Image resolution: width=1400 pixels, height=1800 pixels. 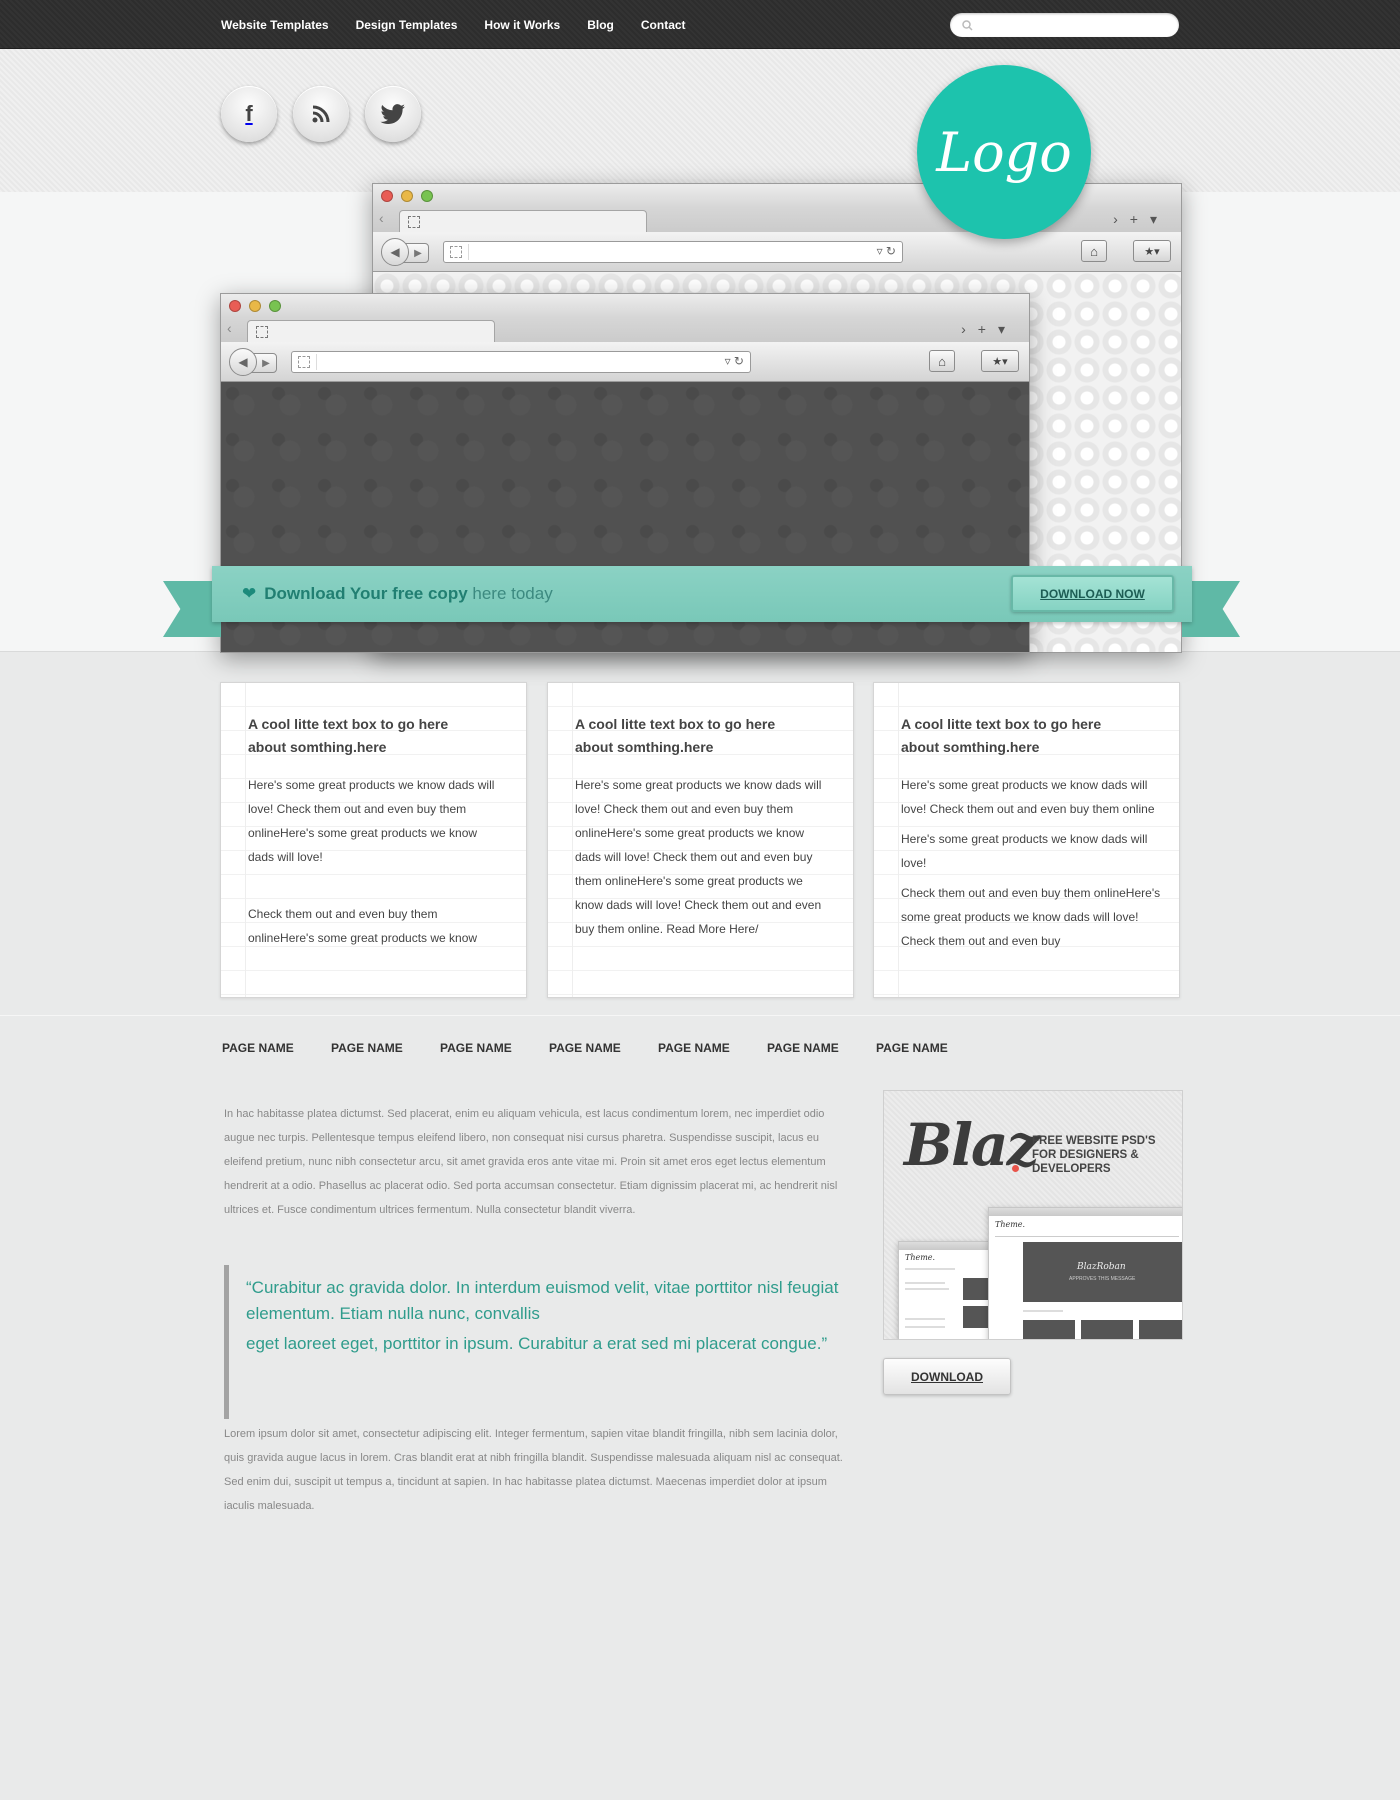 I want to click on promo-logo-dot, so click(x=1015, y=1168).